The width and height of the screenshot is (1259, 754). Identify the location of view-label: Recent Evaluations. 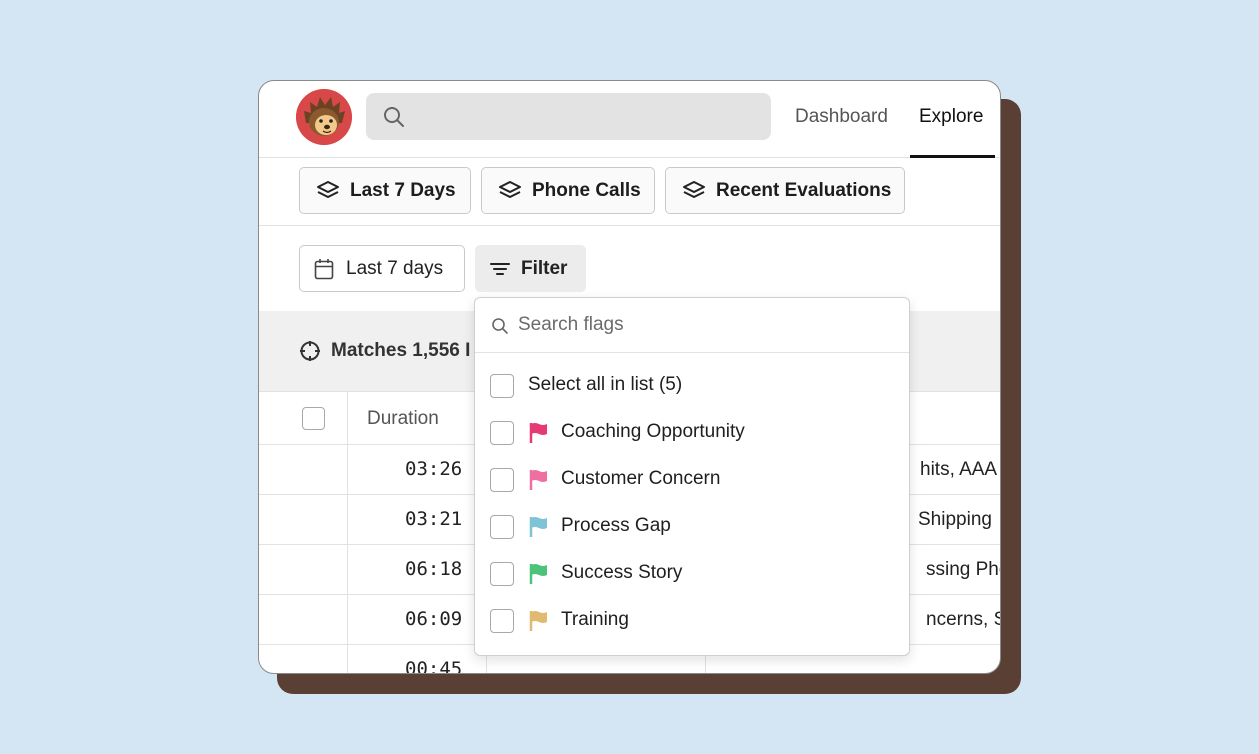
(804, 190).